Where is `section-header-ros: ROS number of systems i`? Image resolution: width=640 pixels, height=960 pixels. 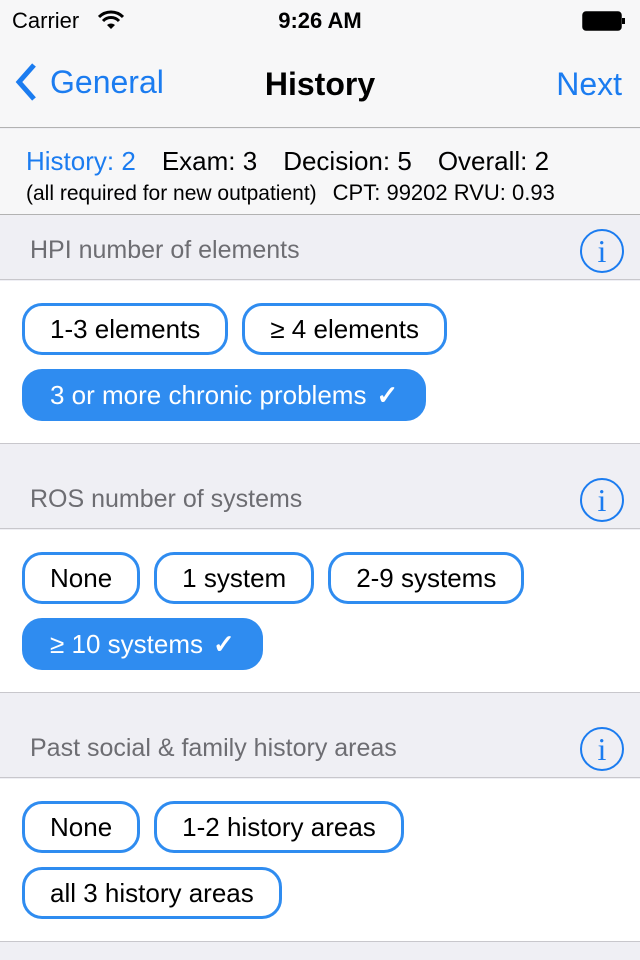
section-header-ros: ROS number of systems i is located at coordinates (320, 497).